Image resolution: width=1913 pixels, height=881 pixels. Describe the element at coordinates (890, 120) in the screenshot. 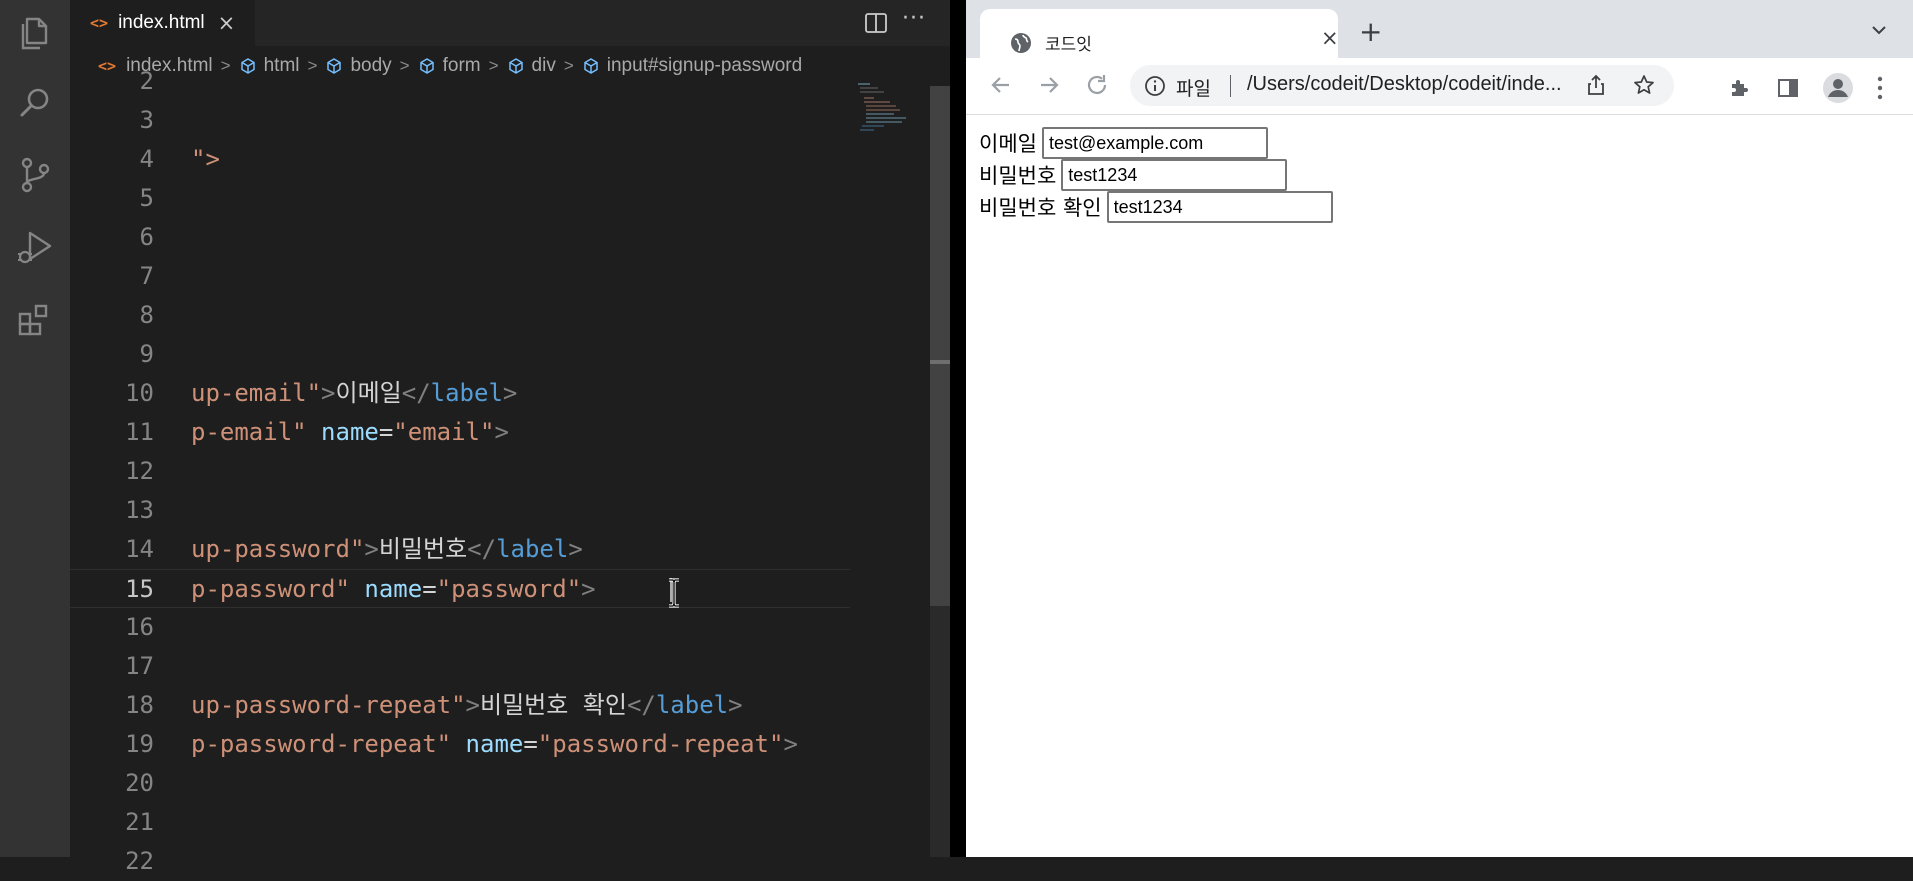

I see `minimap` at that location.